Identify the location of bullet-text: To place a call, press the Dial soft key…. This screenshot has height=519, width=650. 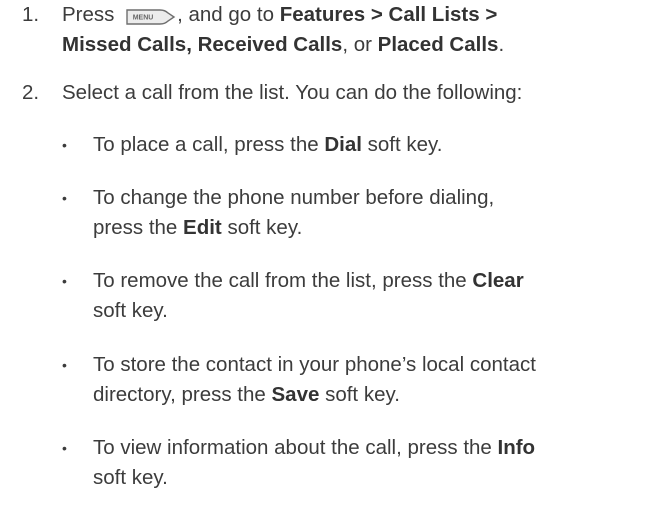
(369, 145).